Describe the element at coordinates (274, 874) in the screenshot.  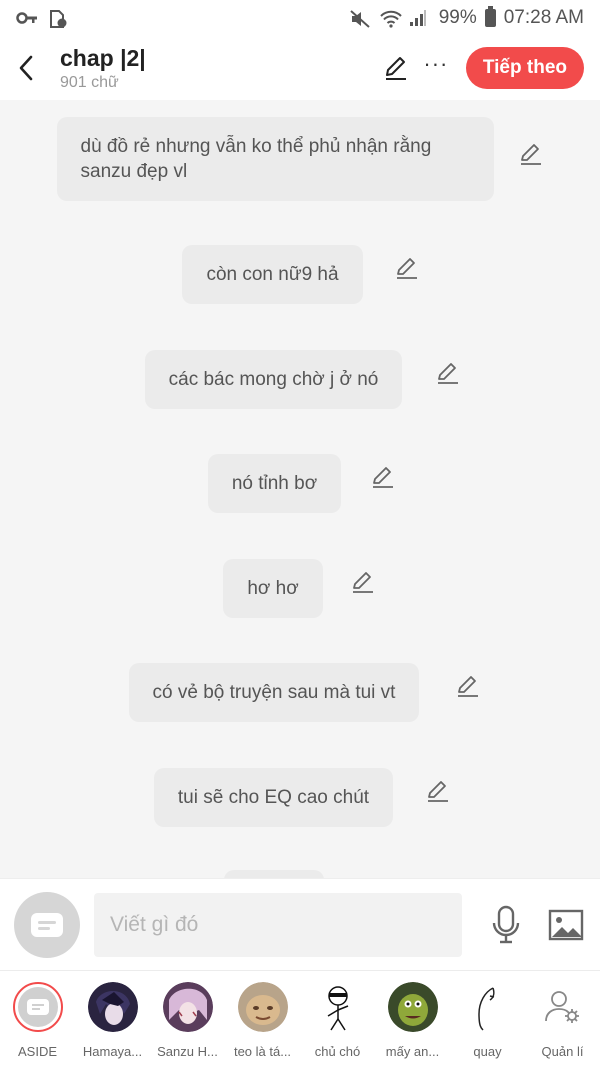
I see `partial-message-bubble` at that location.